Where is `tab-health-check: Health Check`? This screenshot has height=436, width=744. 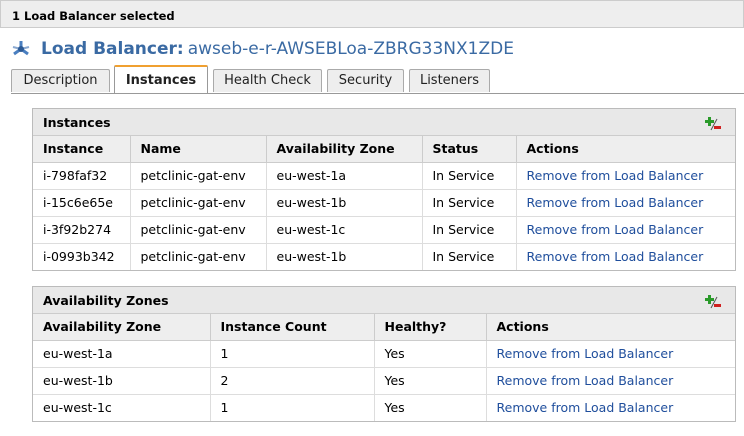
tab-health-check: Health Check is located at coordinates (267, 80).